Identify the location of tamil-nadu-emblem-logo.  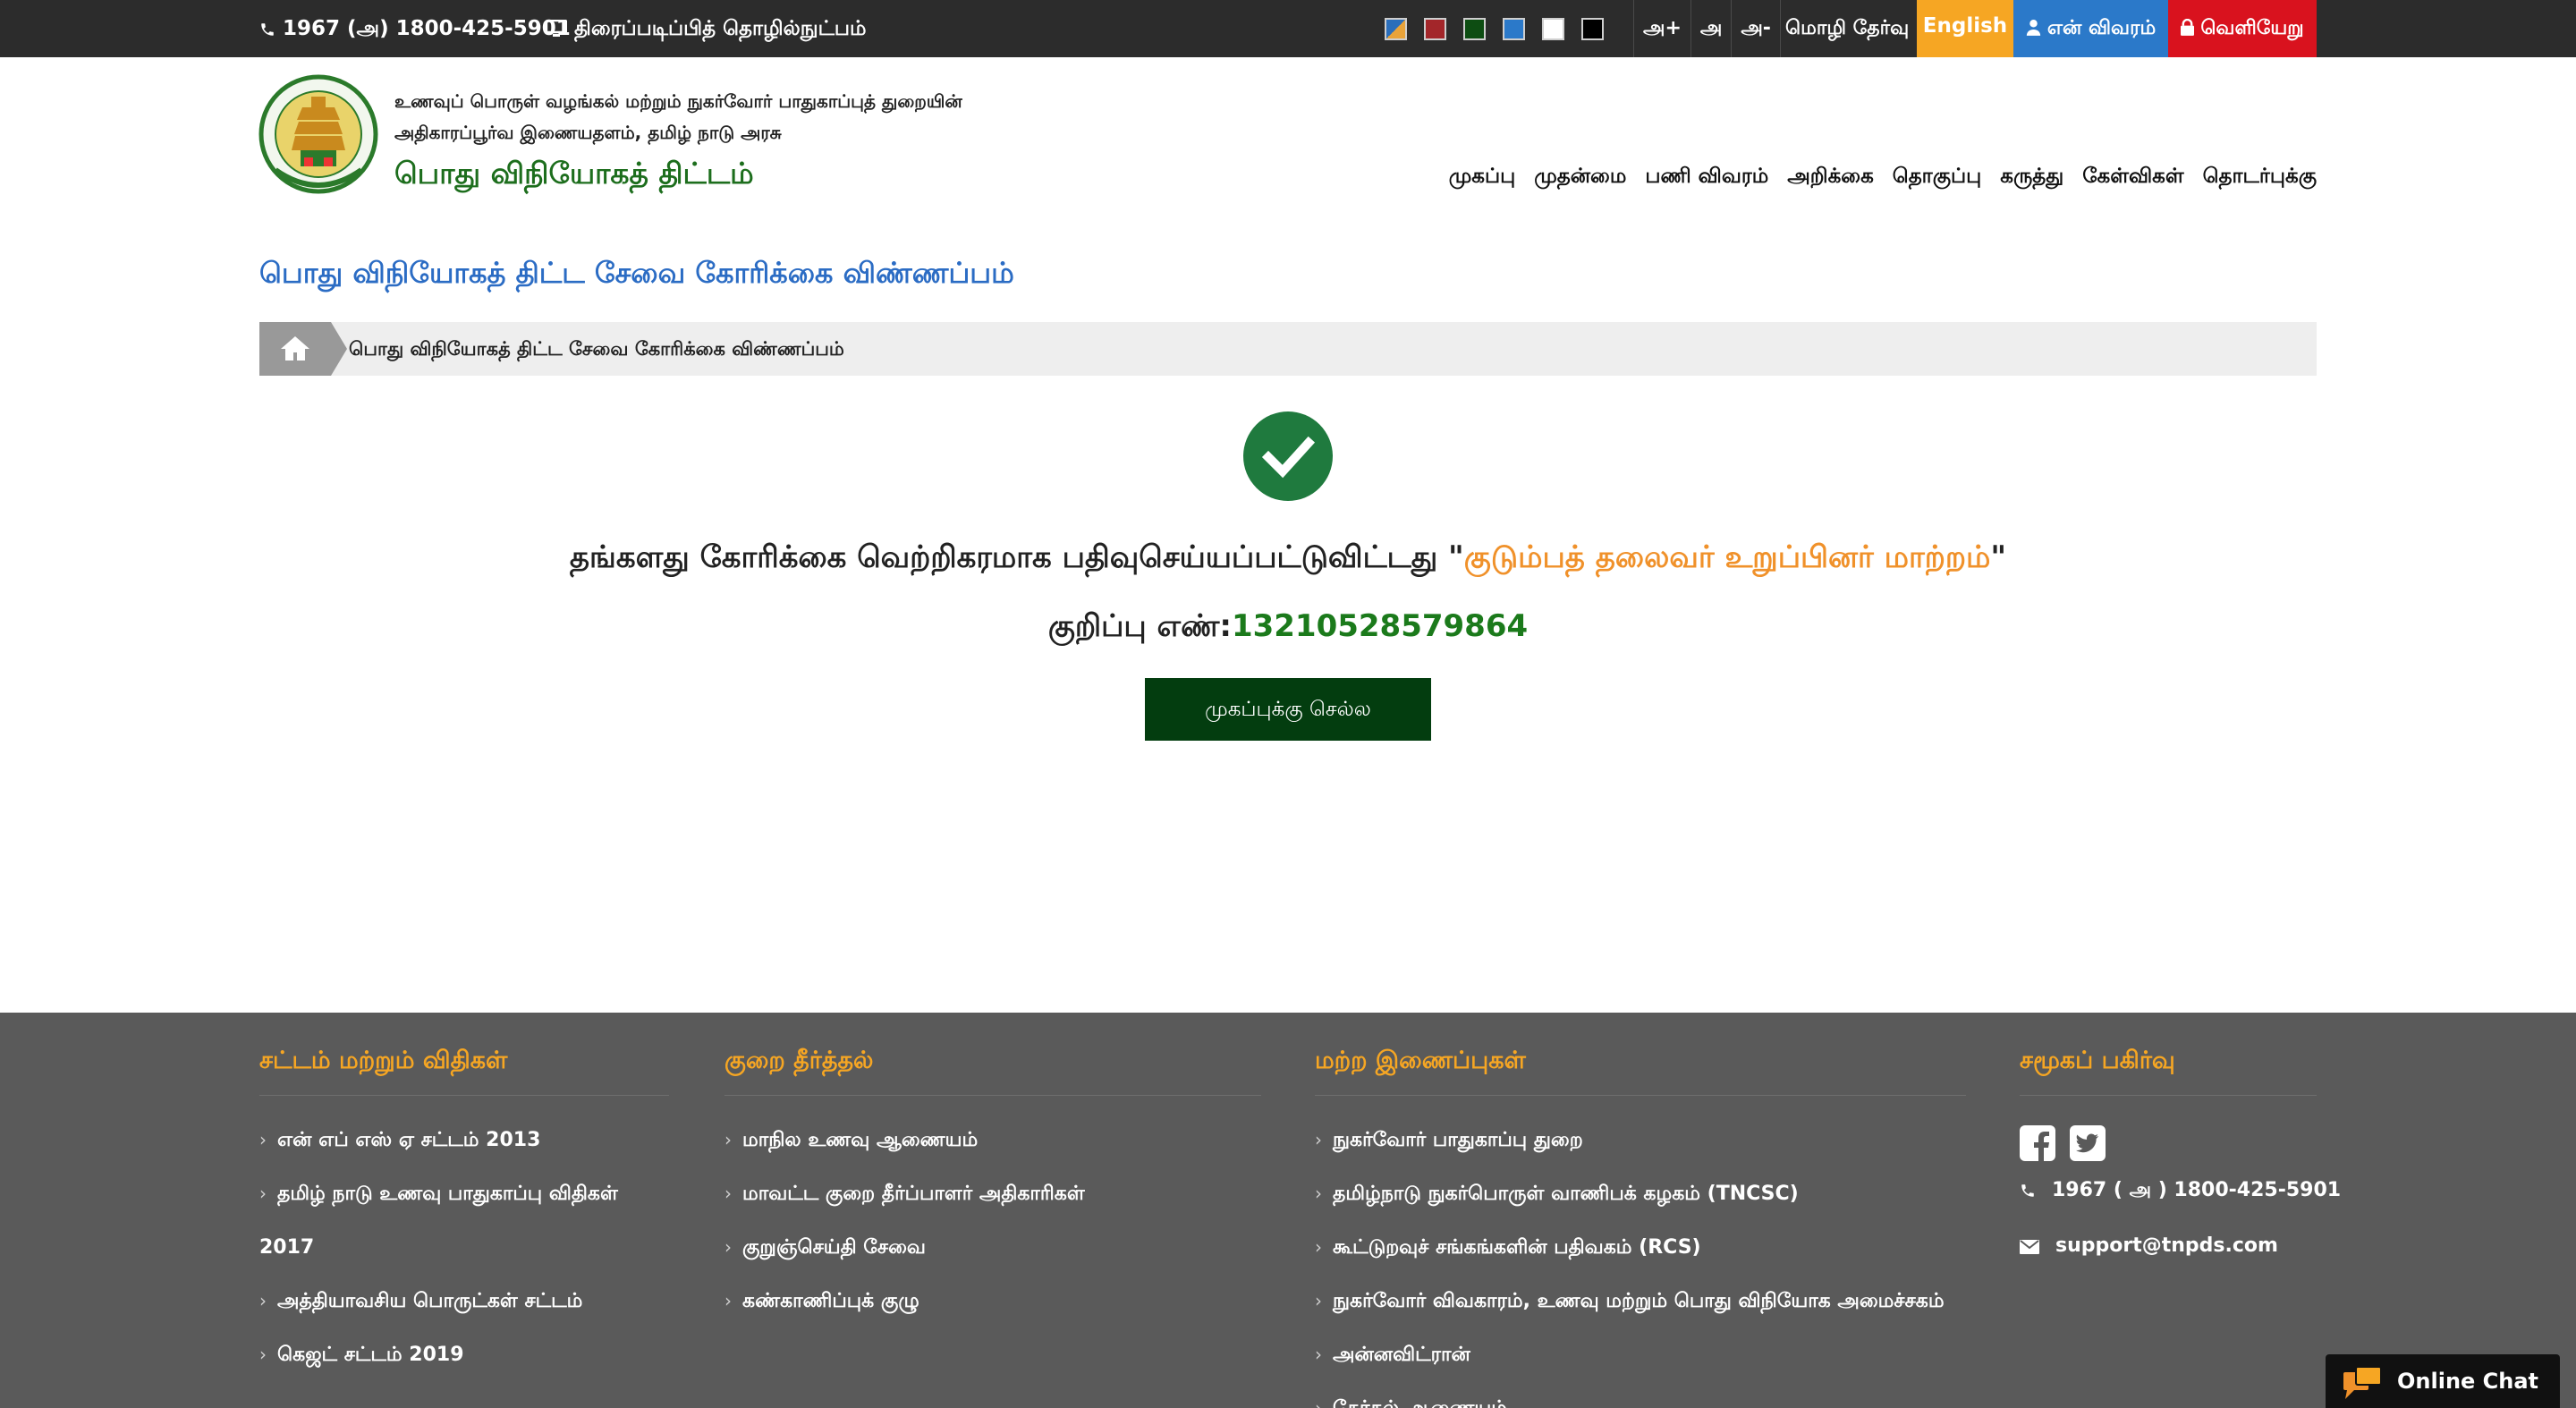
(318, 138).